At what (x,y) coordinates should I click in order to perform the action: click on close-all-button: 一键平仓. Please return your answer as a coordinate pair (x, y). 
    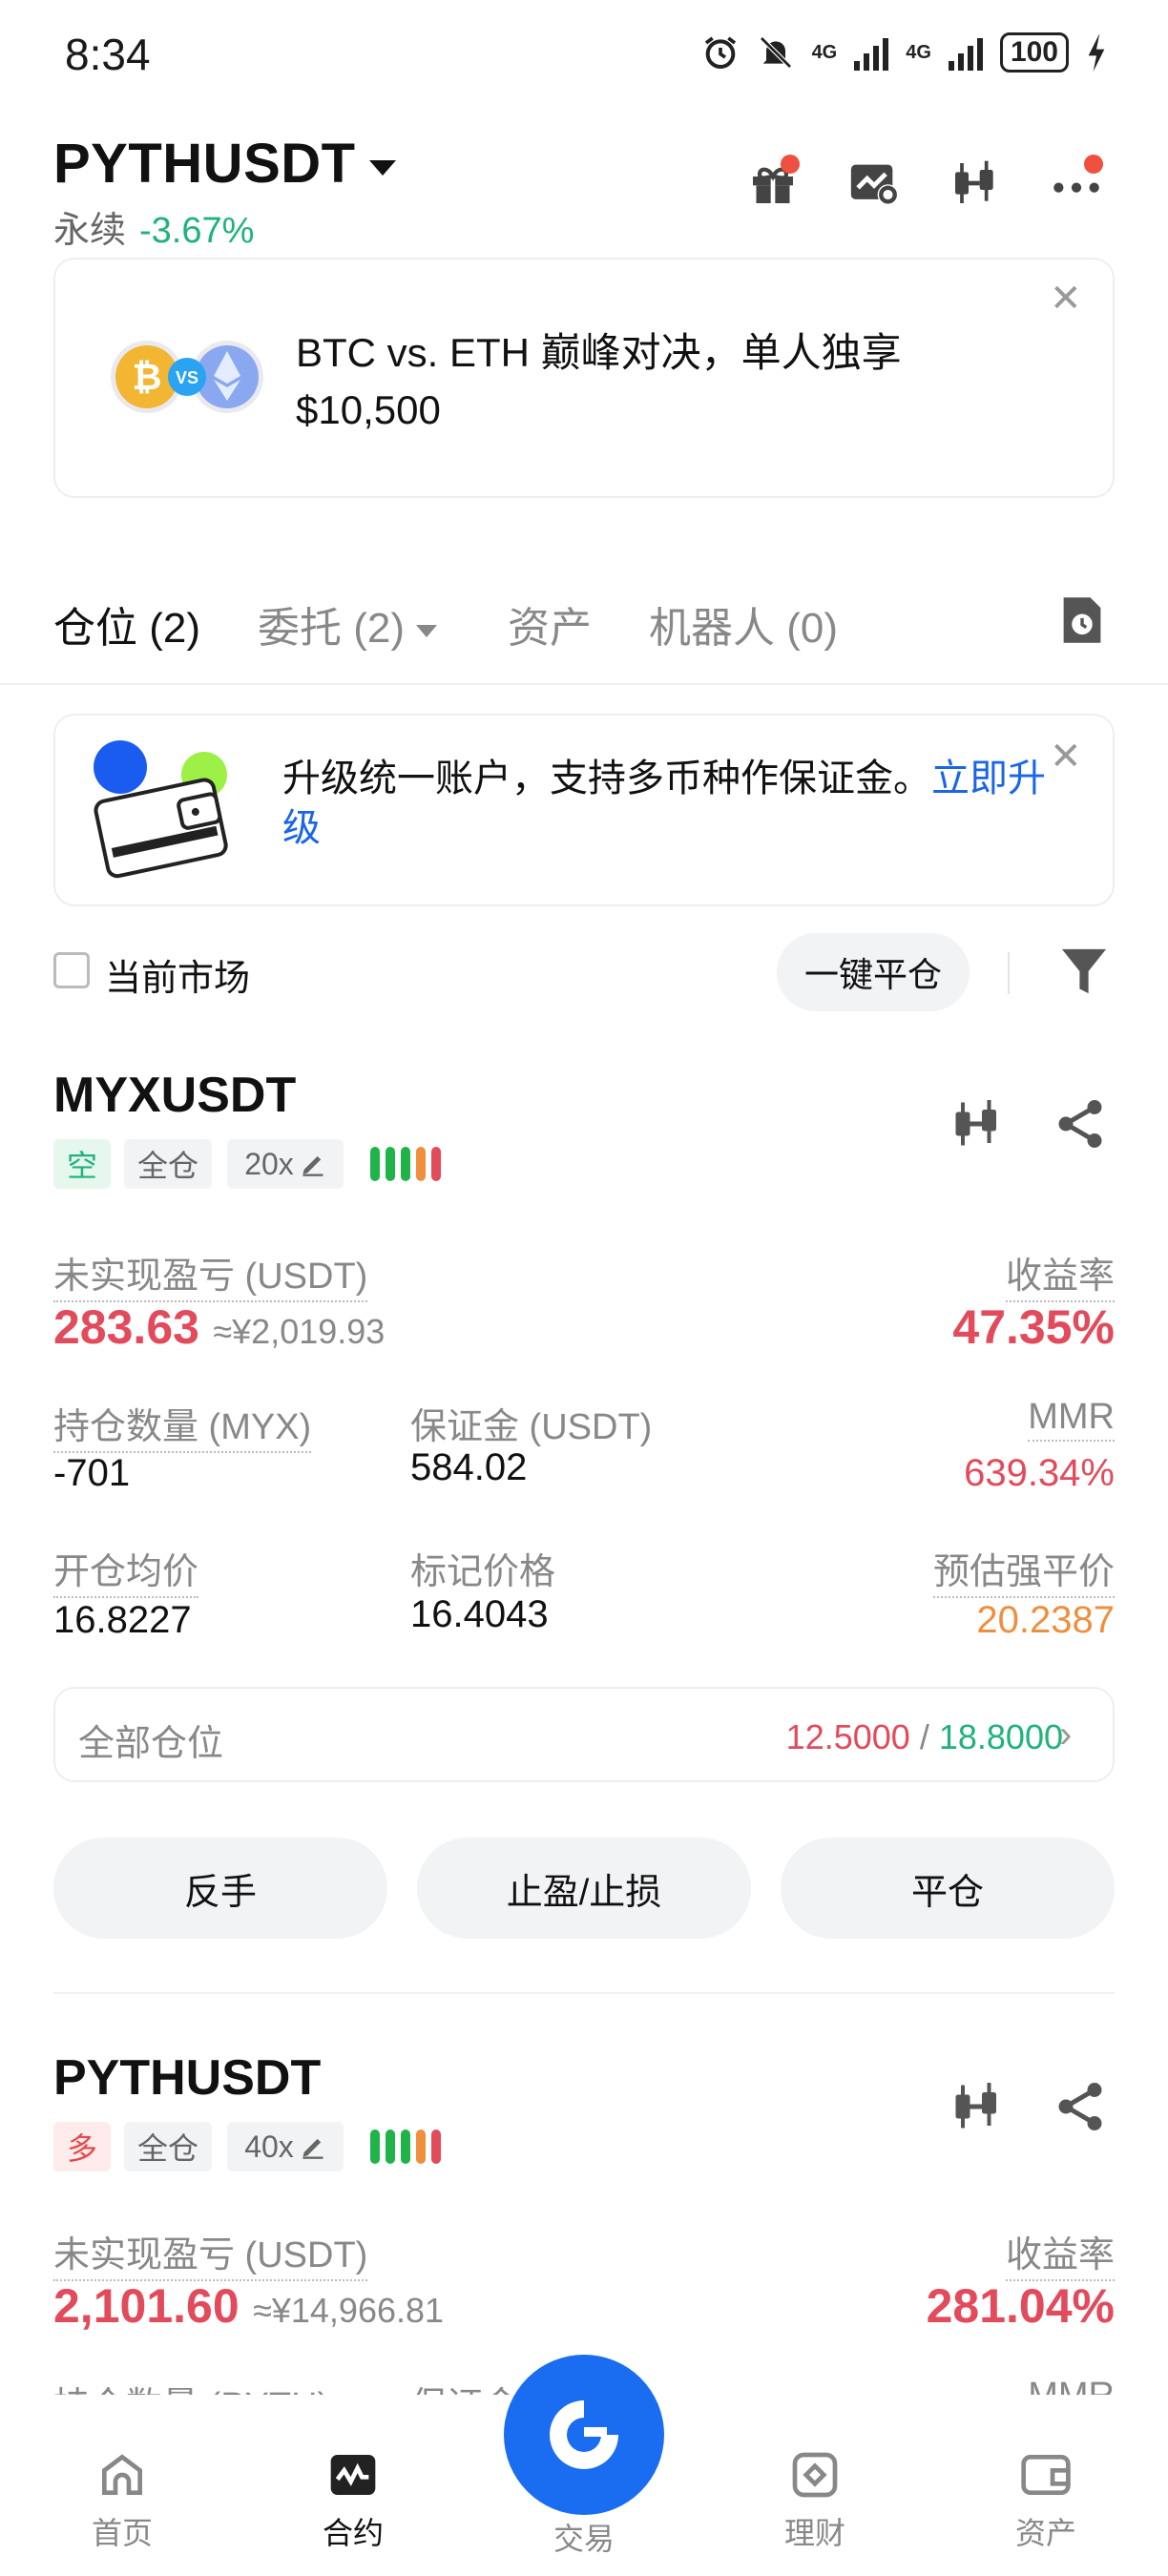
    Looking at the image, I should click on (873, 972).